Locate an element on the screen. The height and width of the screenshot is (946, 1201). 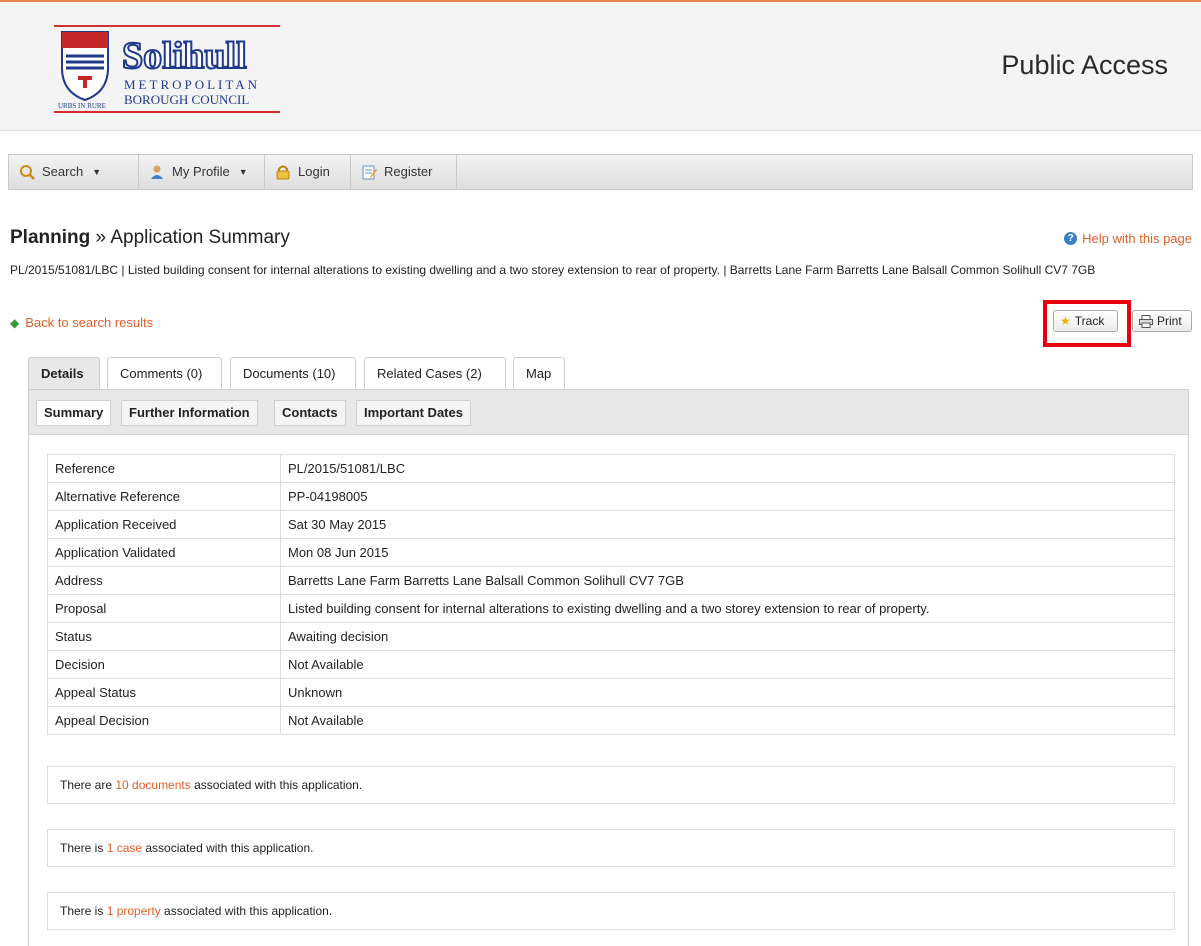
nav-search: Search ▼ is located at coordinates (74, 172).